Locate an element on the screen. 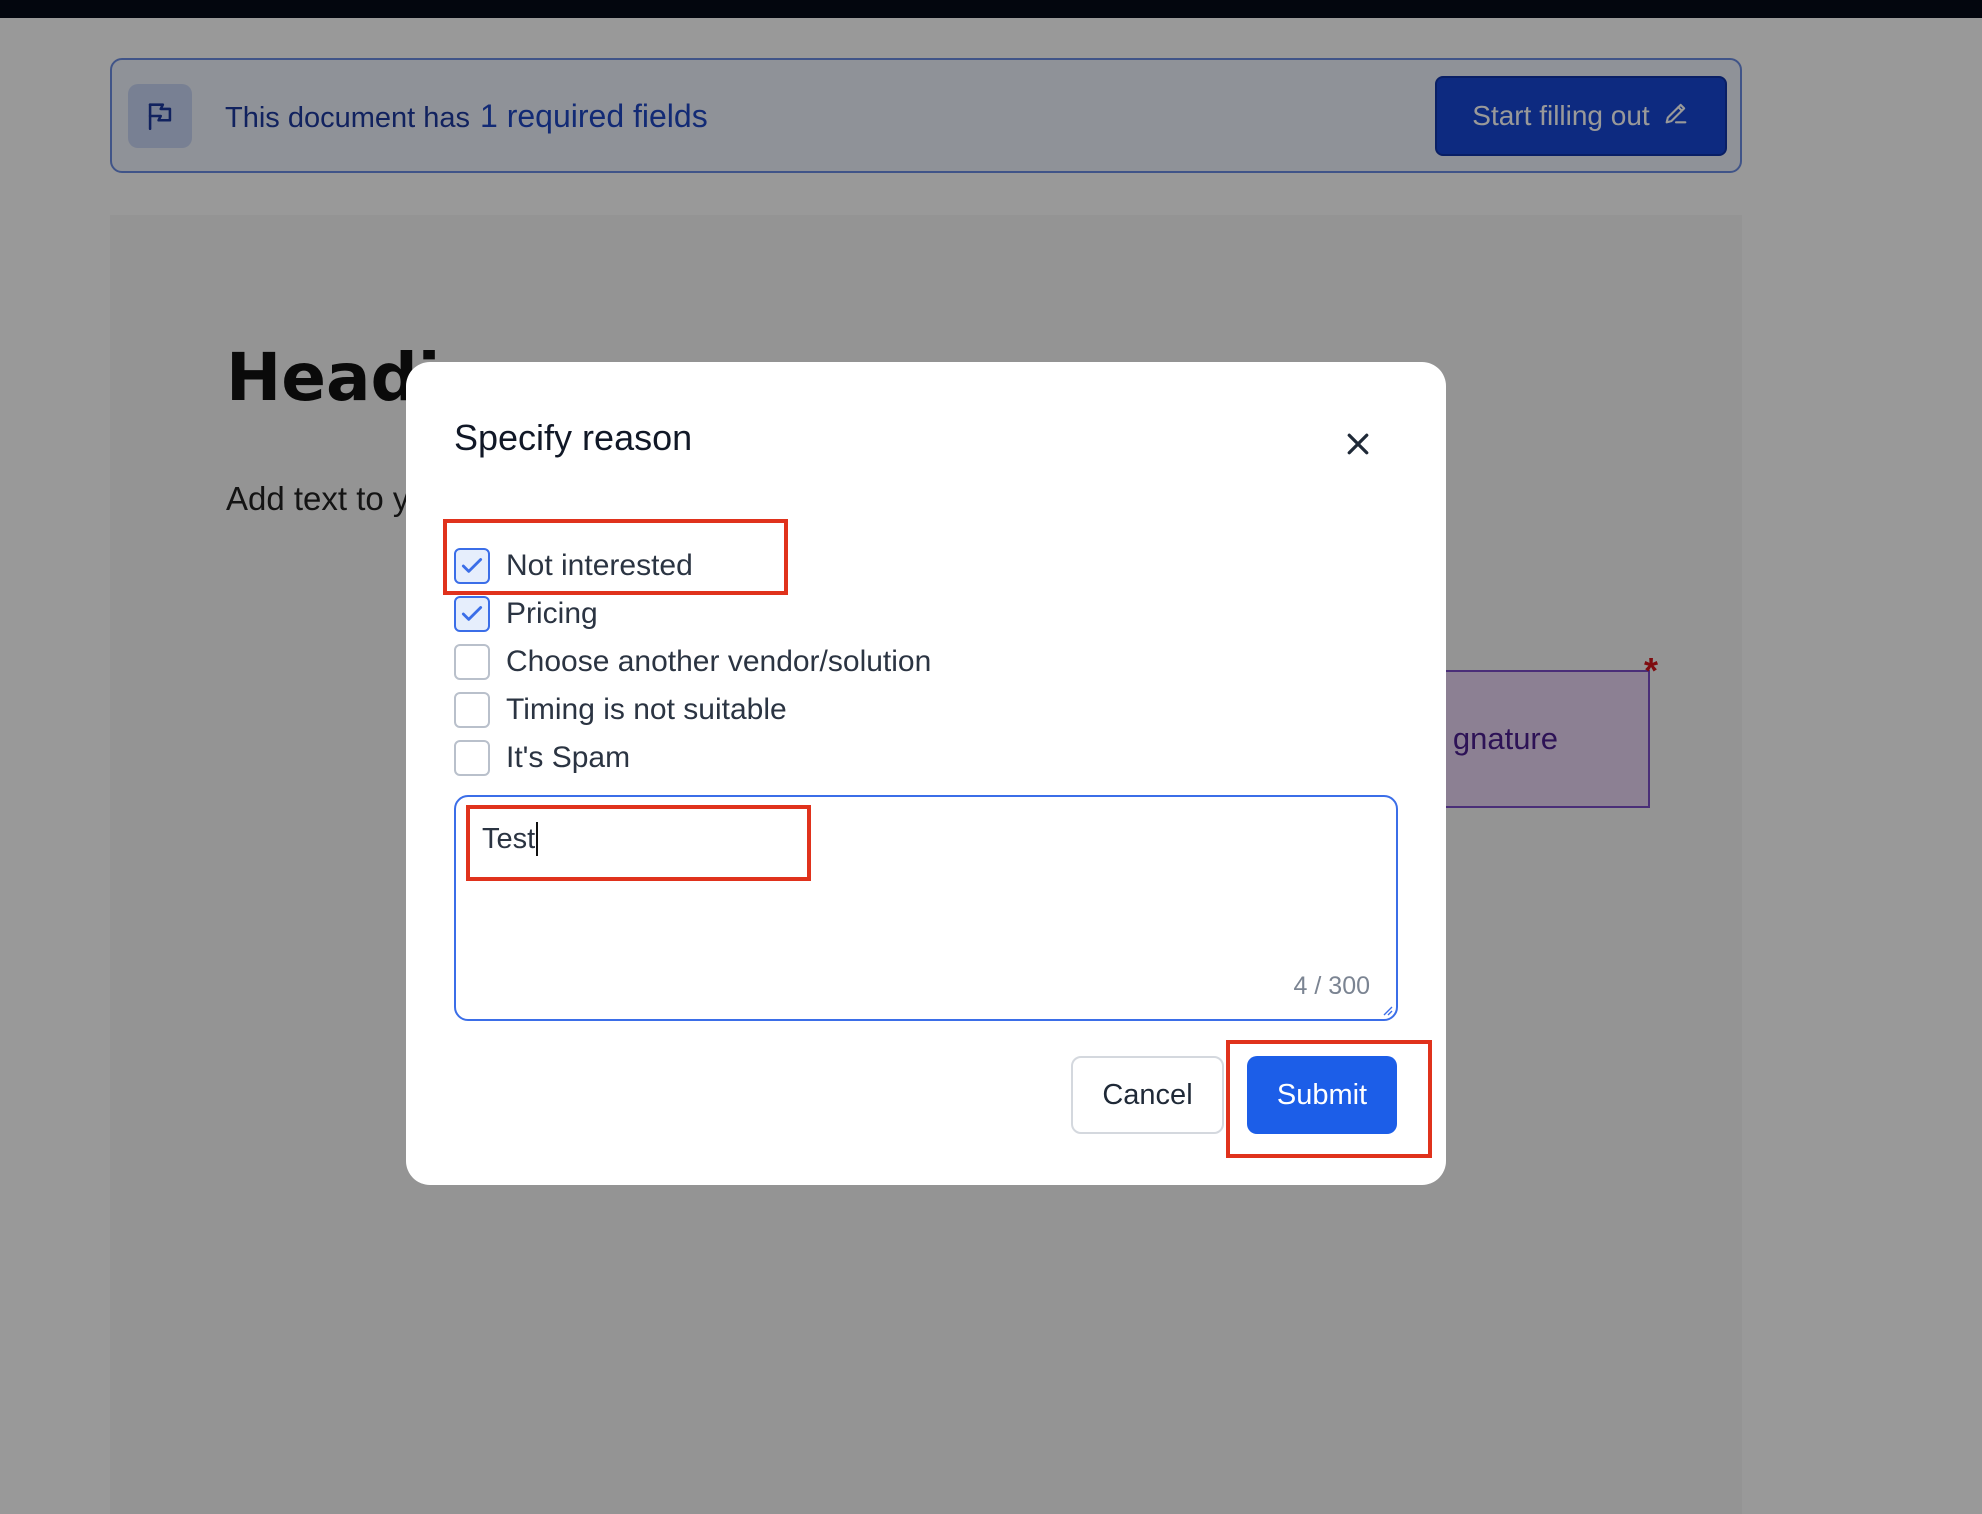 This screenshot has height=1514, width=1982. option-label: Pricing is located at coordinates (552, 613).